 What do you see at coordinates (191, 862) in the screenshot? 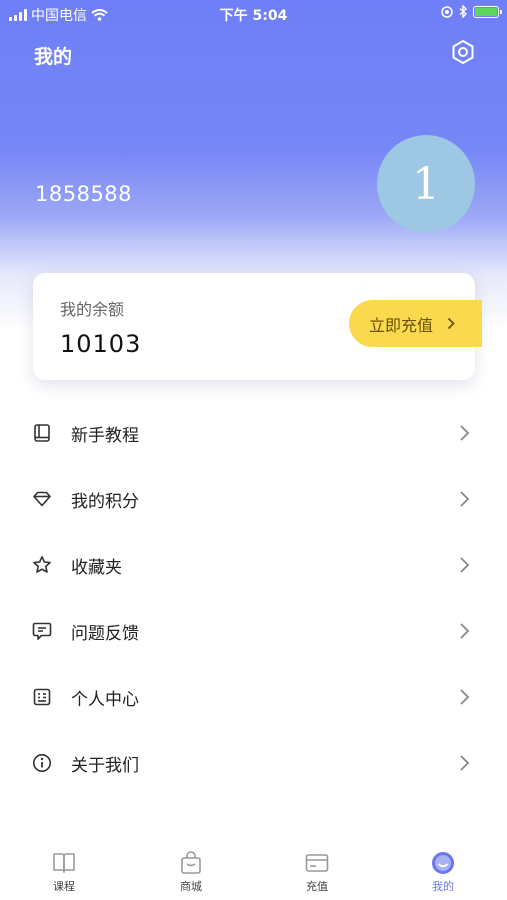
I see `shopping-bag-icon` at bounding box center [191, 862].